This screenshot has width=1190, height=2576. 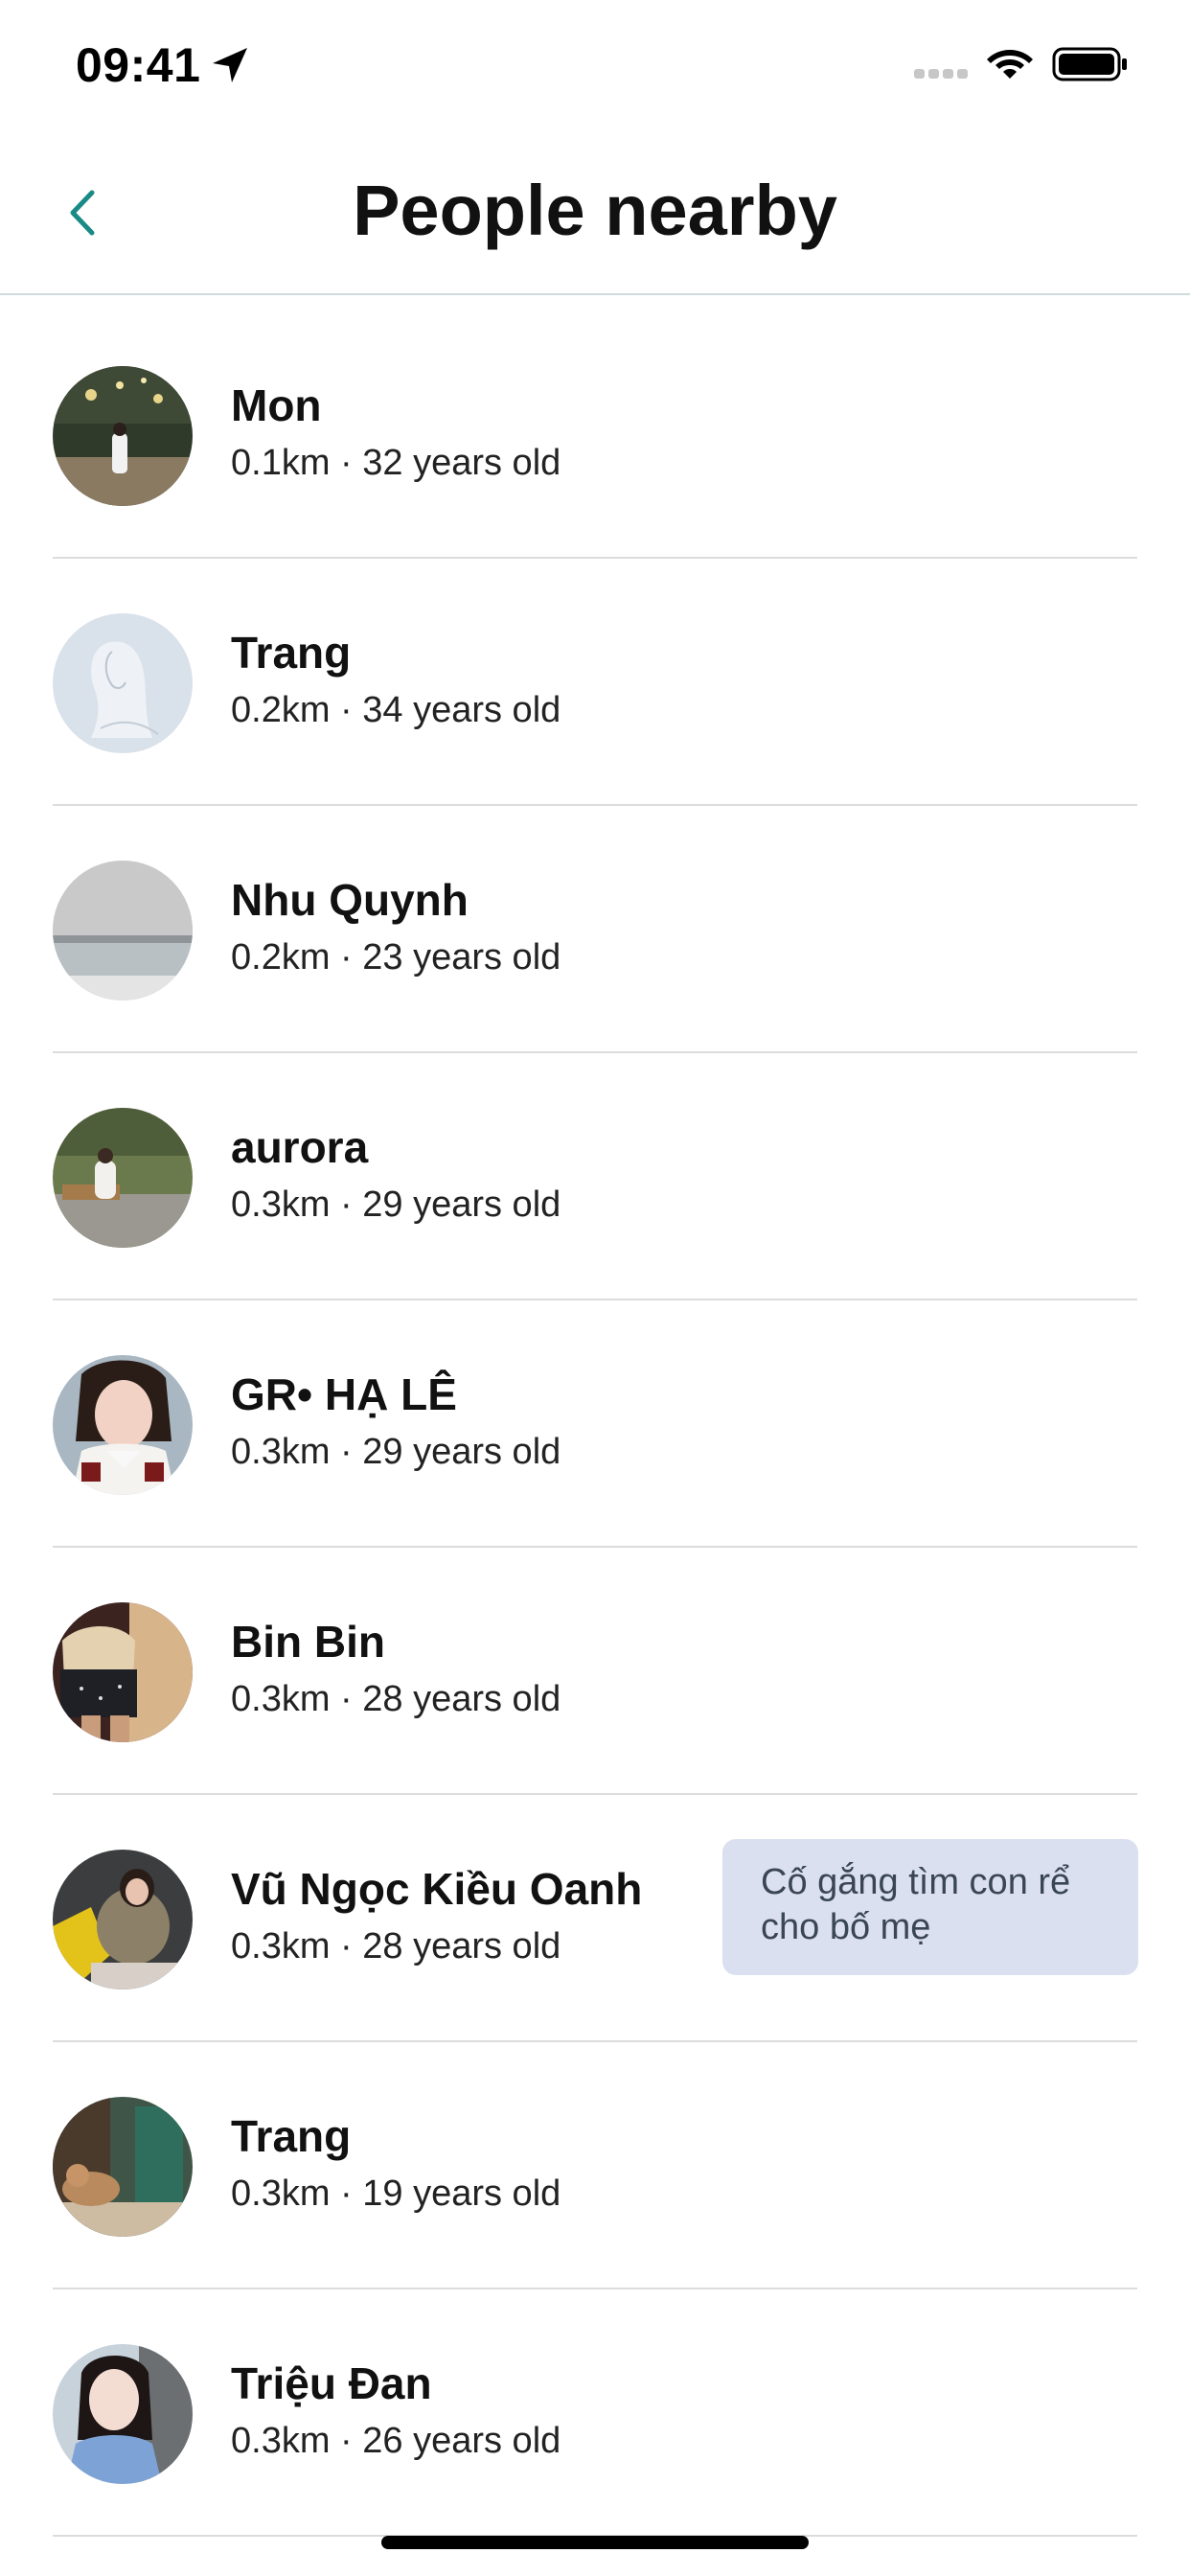 I want to click on person-name: Vũ Ngọc Kiều Oanh, so click(x=437, y=1889).